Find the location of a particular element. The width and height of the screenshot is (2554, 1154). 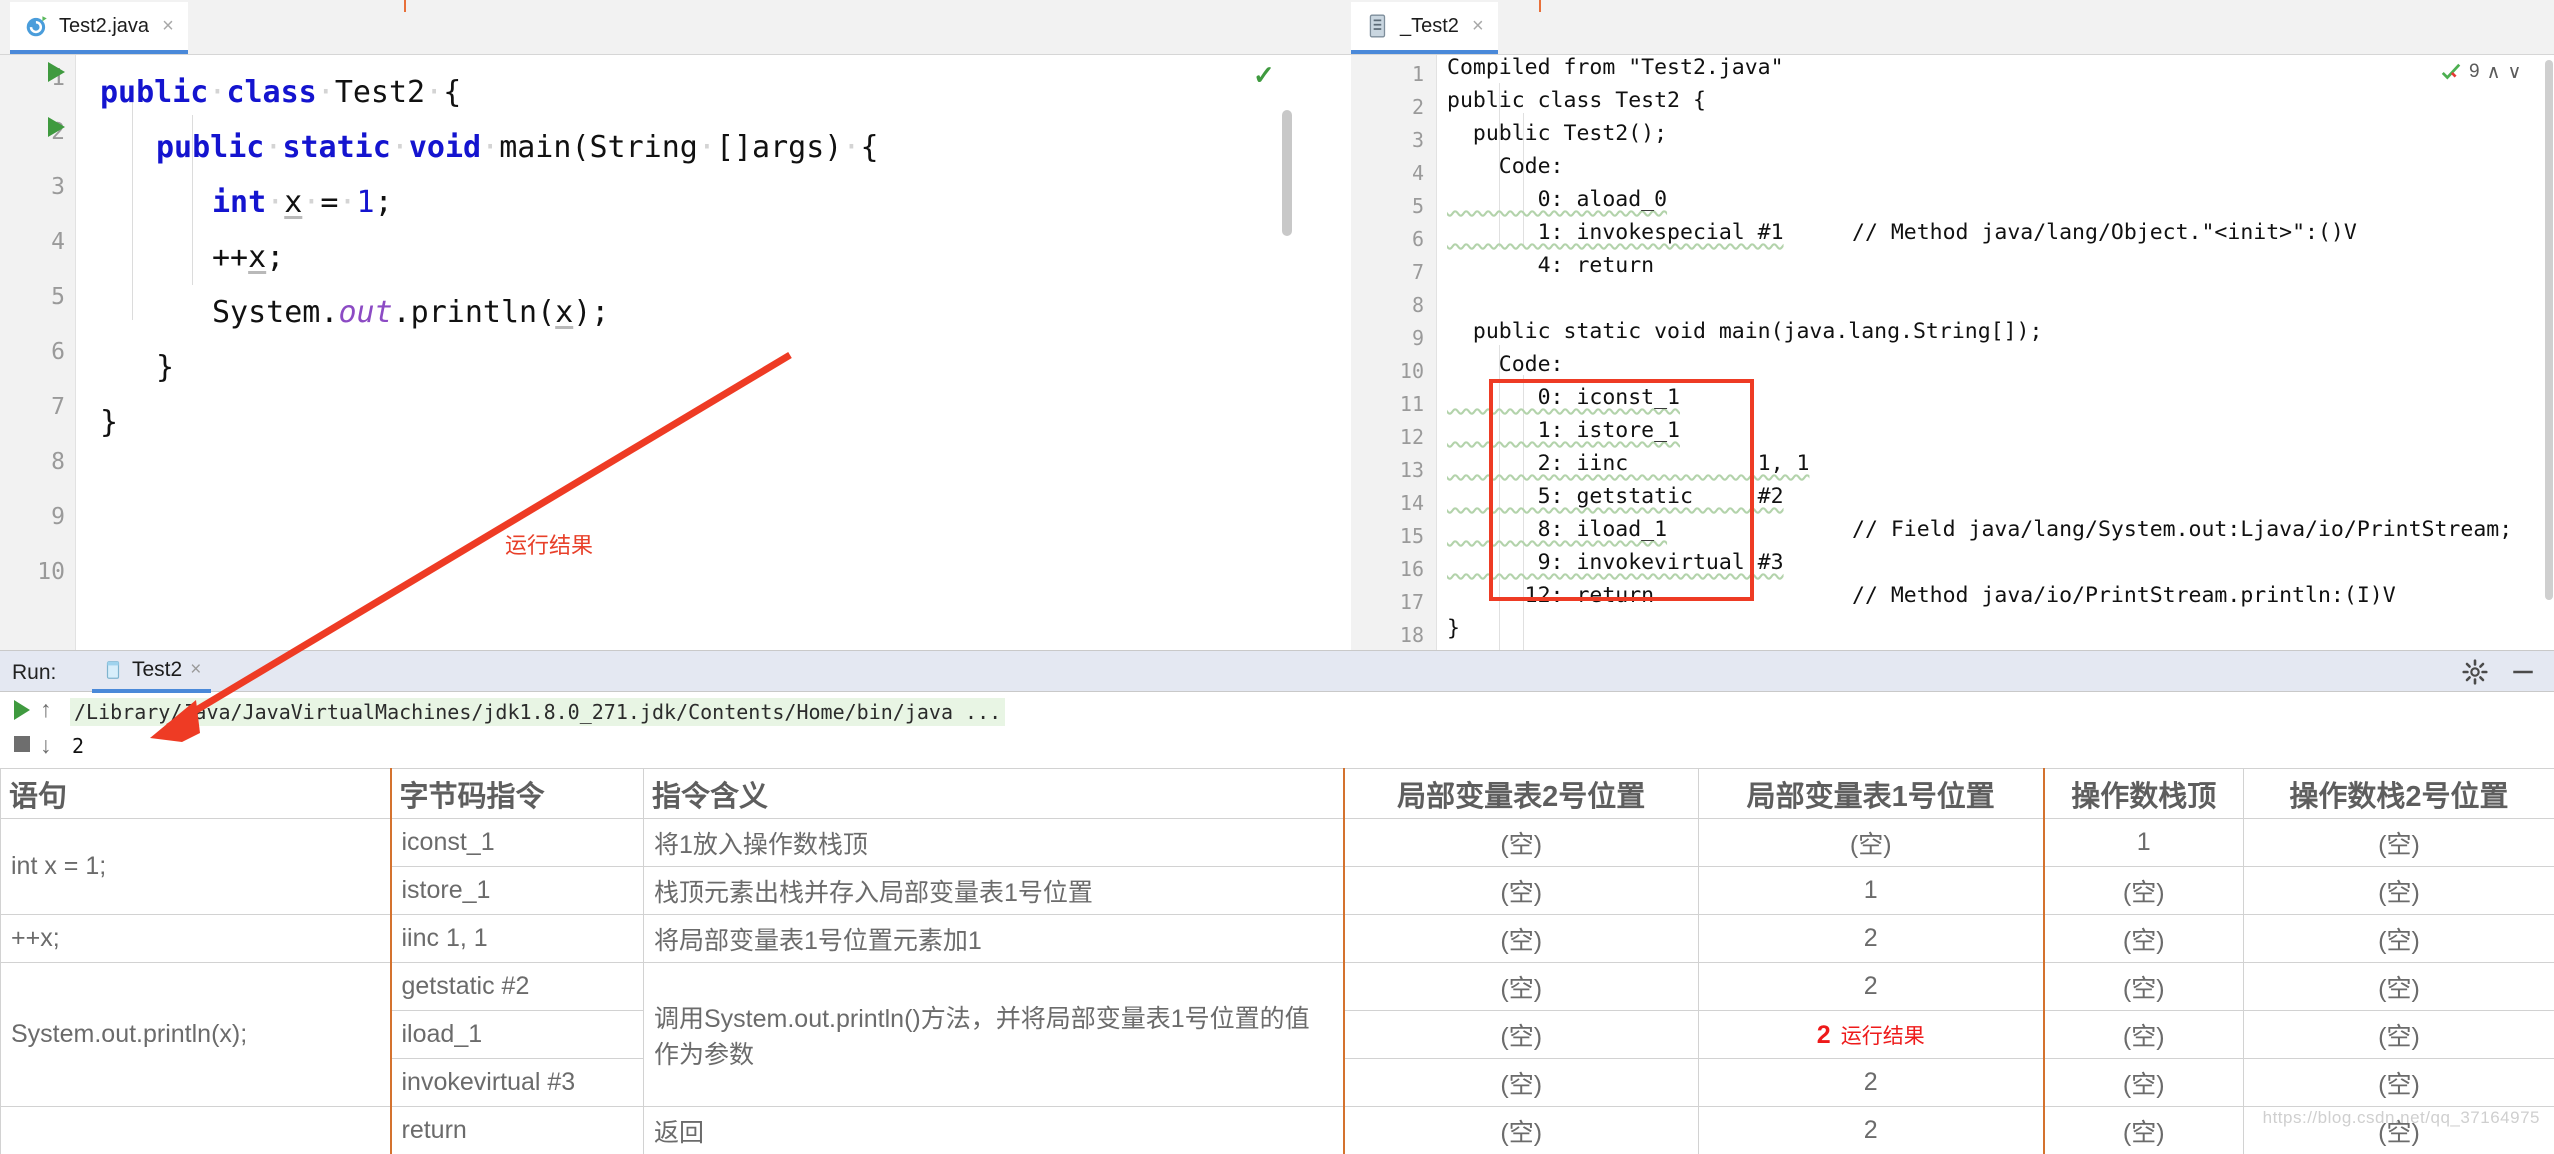

cell-statement: System.out.println(x); is located at coordinates (195, 1034).